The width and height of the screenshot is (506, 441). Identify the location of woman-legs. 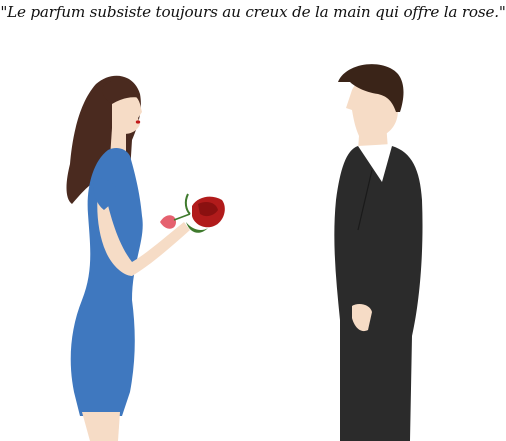
(101, 426).